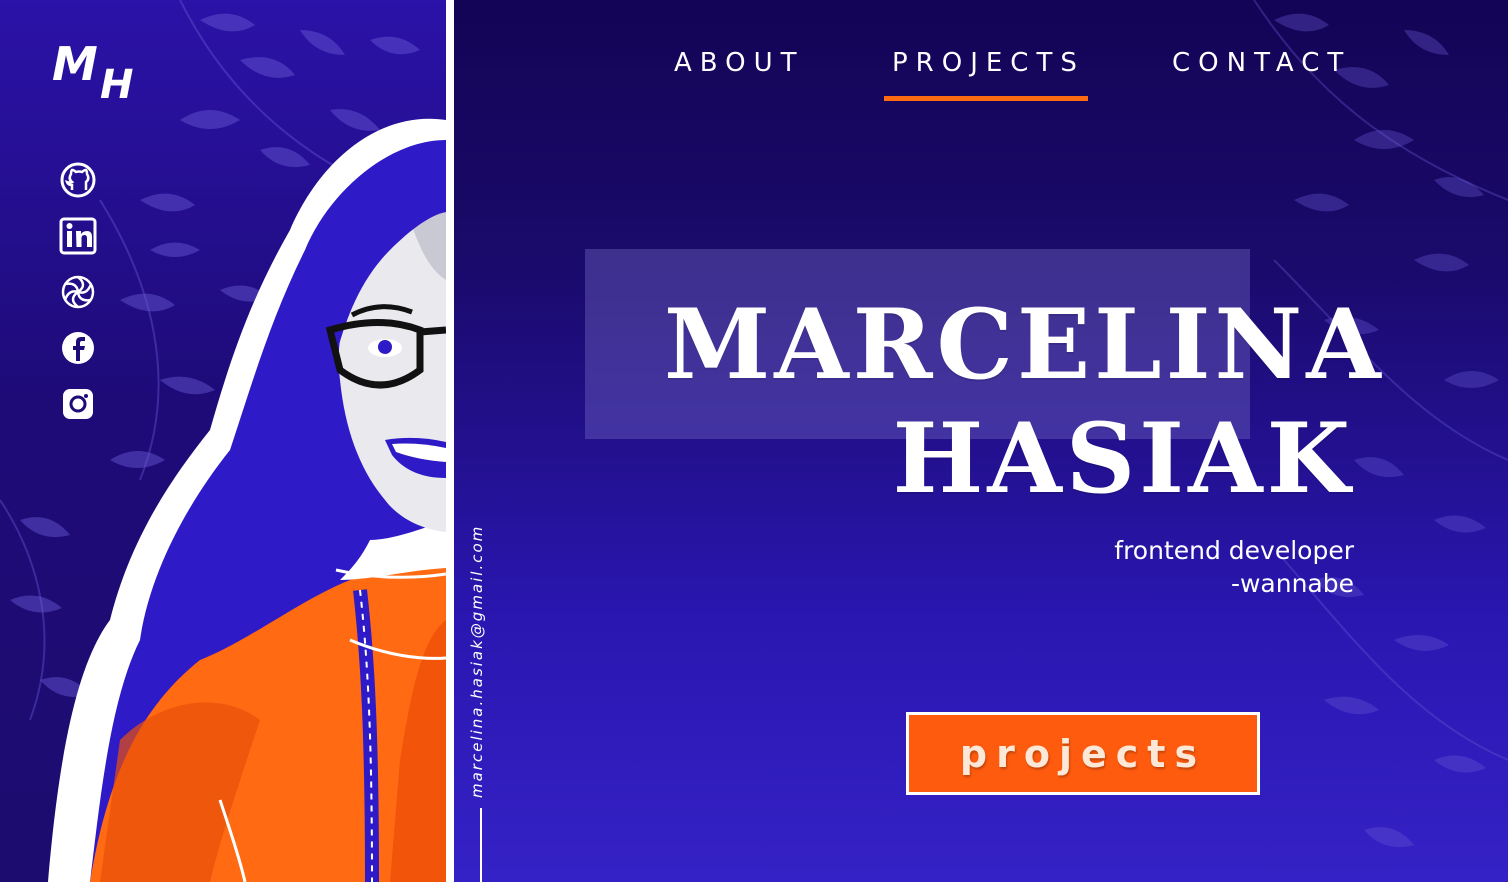 The height and width of the screenshot is (882, 1508). What do you see at coordinates (1154, 567) in the screenshot?
I see `hero-subtitle: frontend developer -wannabe` at bounding box center [1154, 567].